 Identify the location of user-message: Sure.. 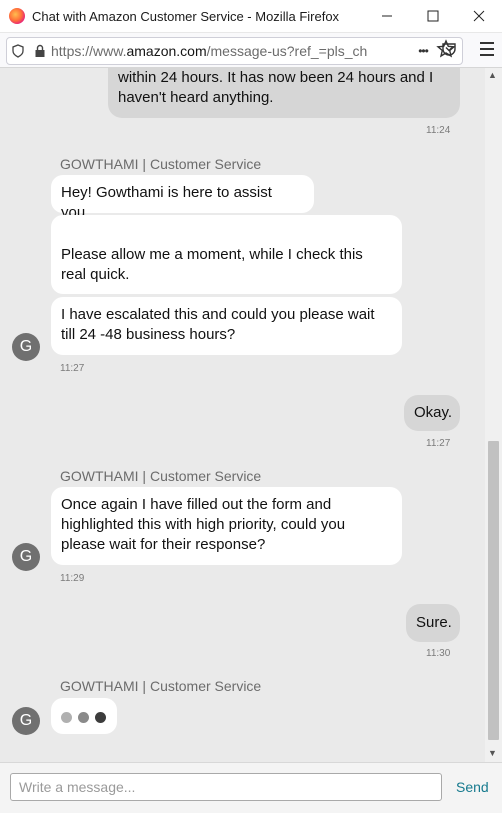
(433, 623).